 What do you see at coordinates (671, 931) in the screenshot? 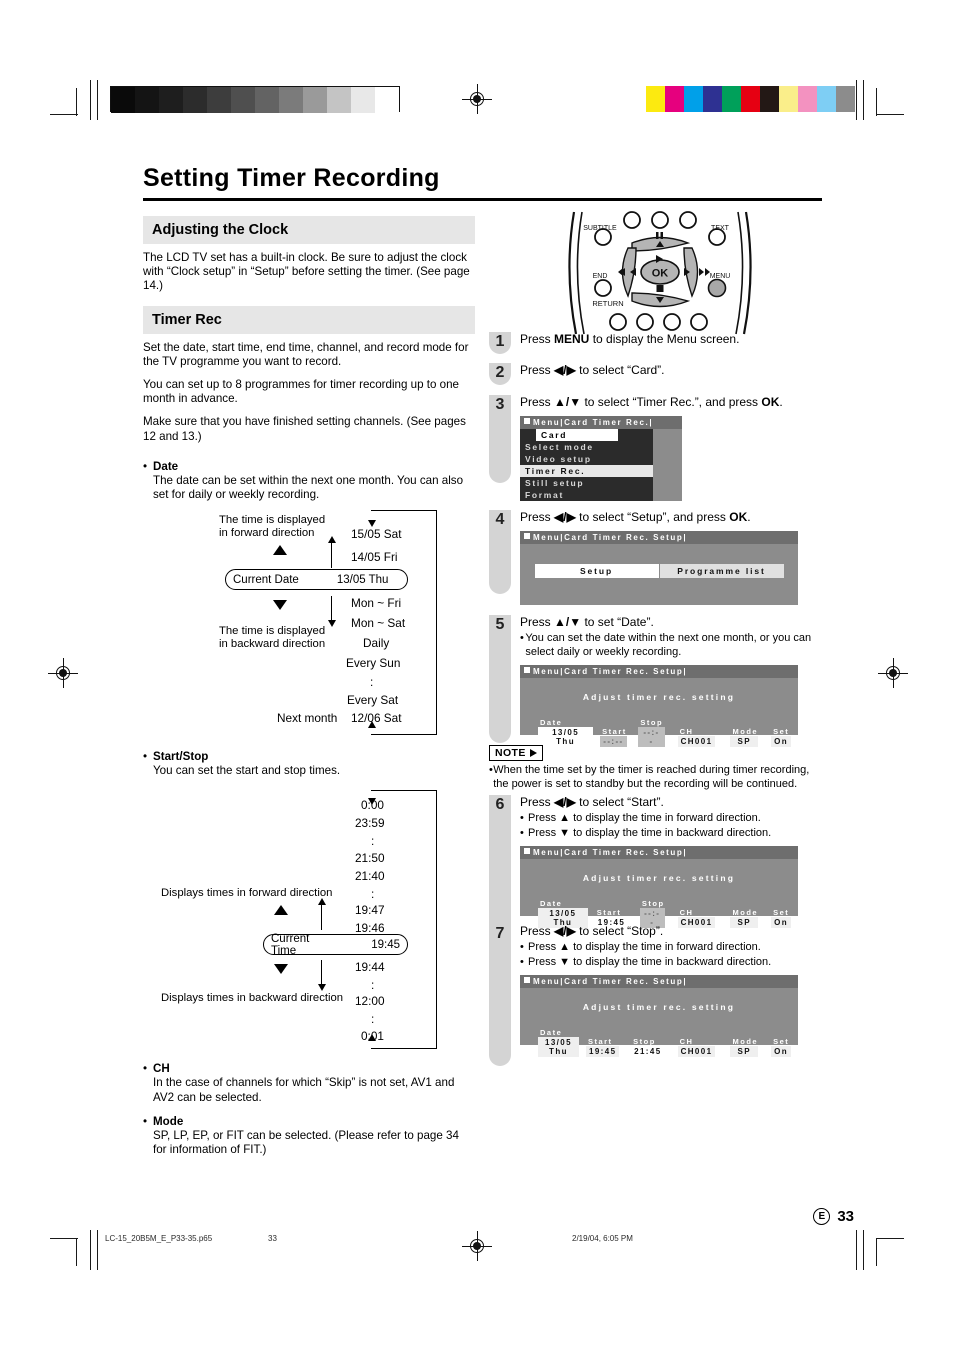
I see `step-7-text: Press ◀/▶ to select “Stop”.` at bounding box center [671, 931].